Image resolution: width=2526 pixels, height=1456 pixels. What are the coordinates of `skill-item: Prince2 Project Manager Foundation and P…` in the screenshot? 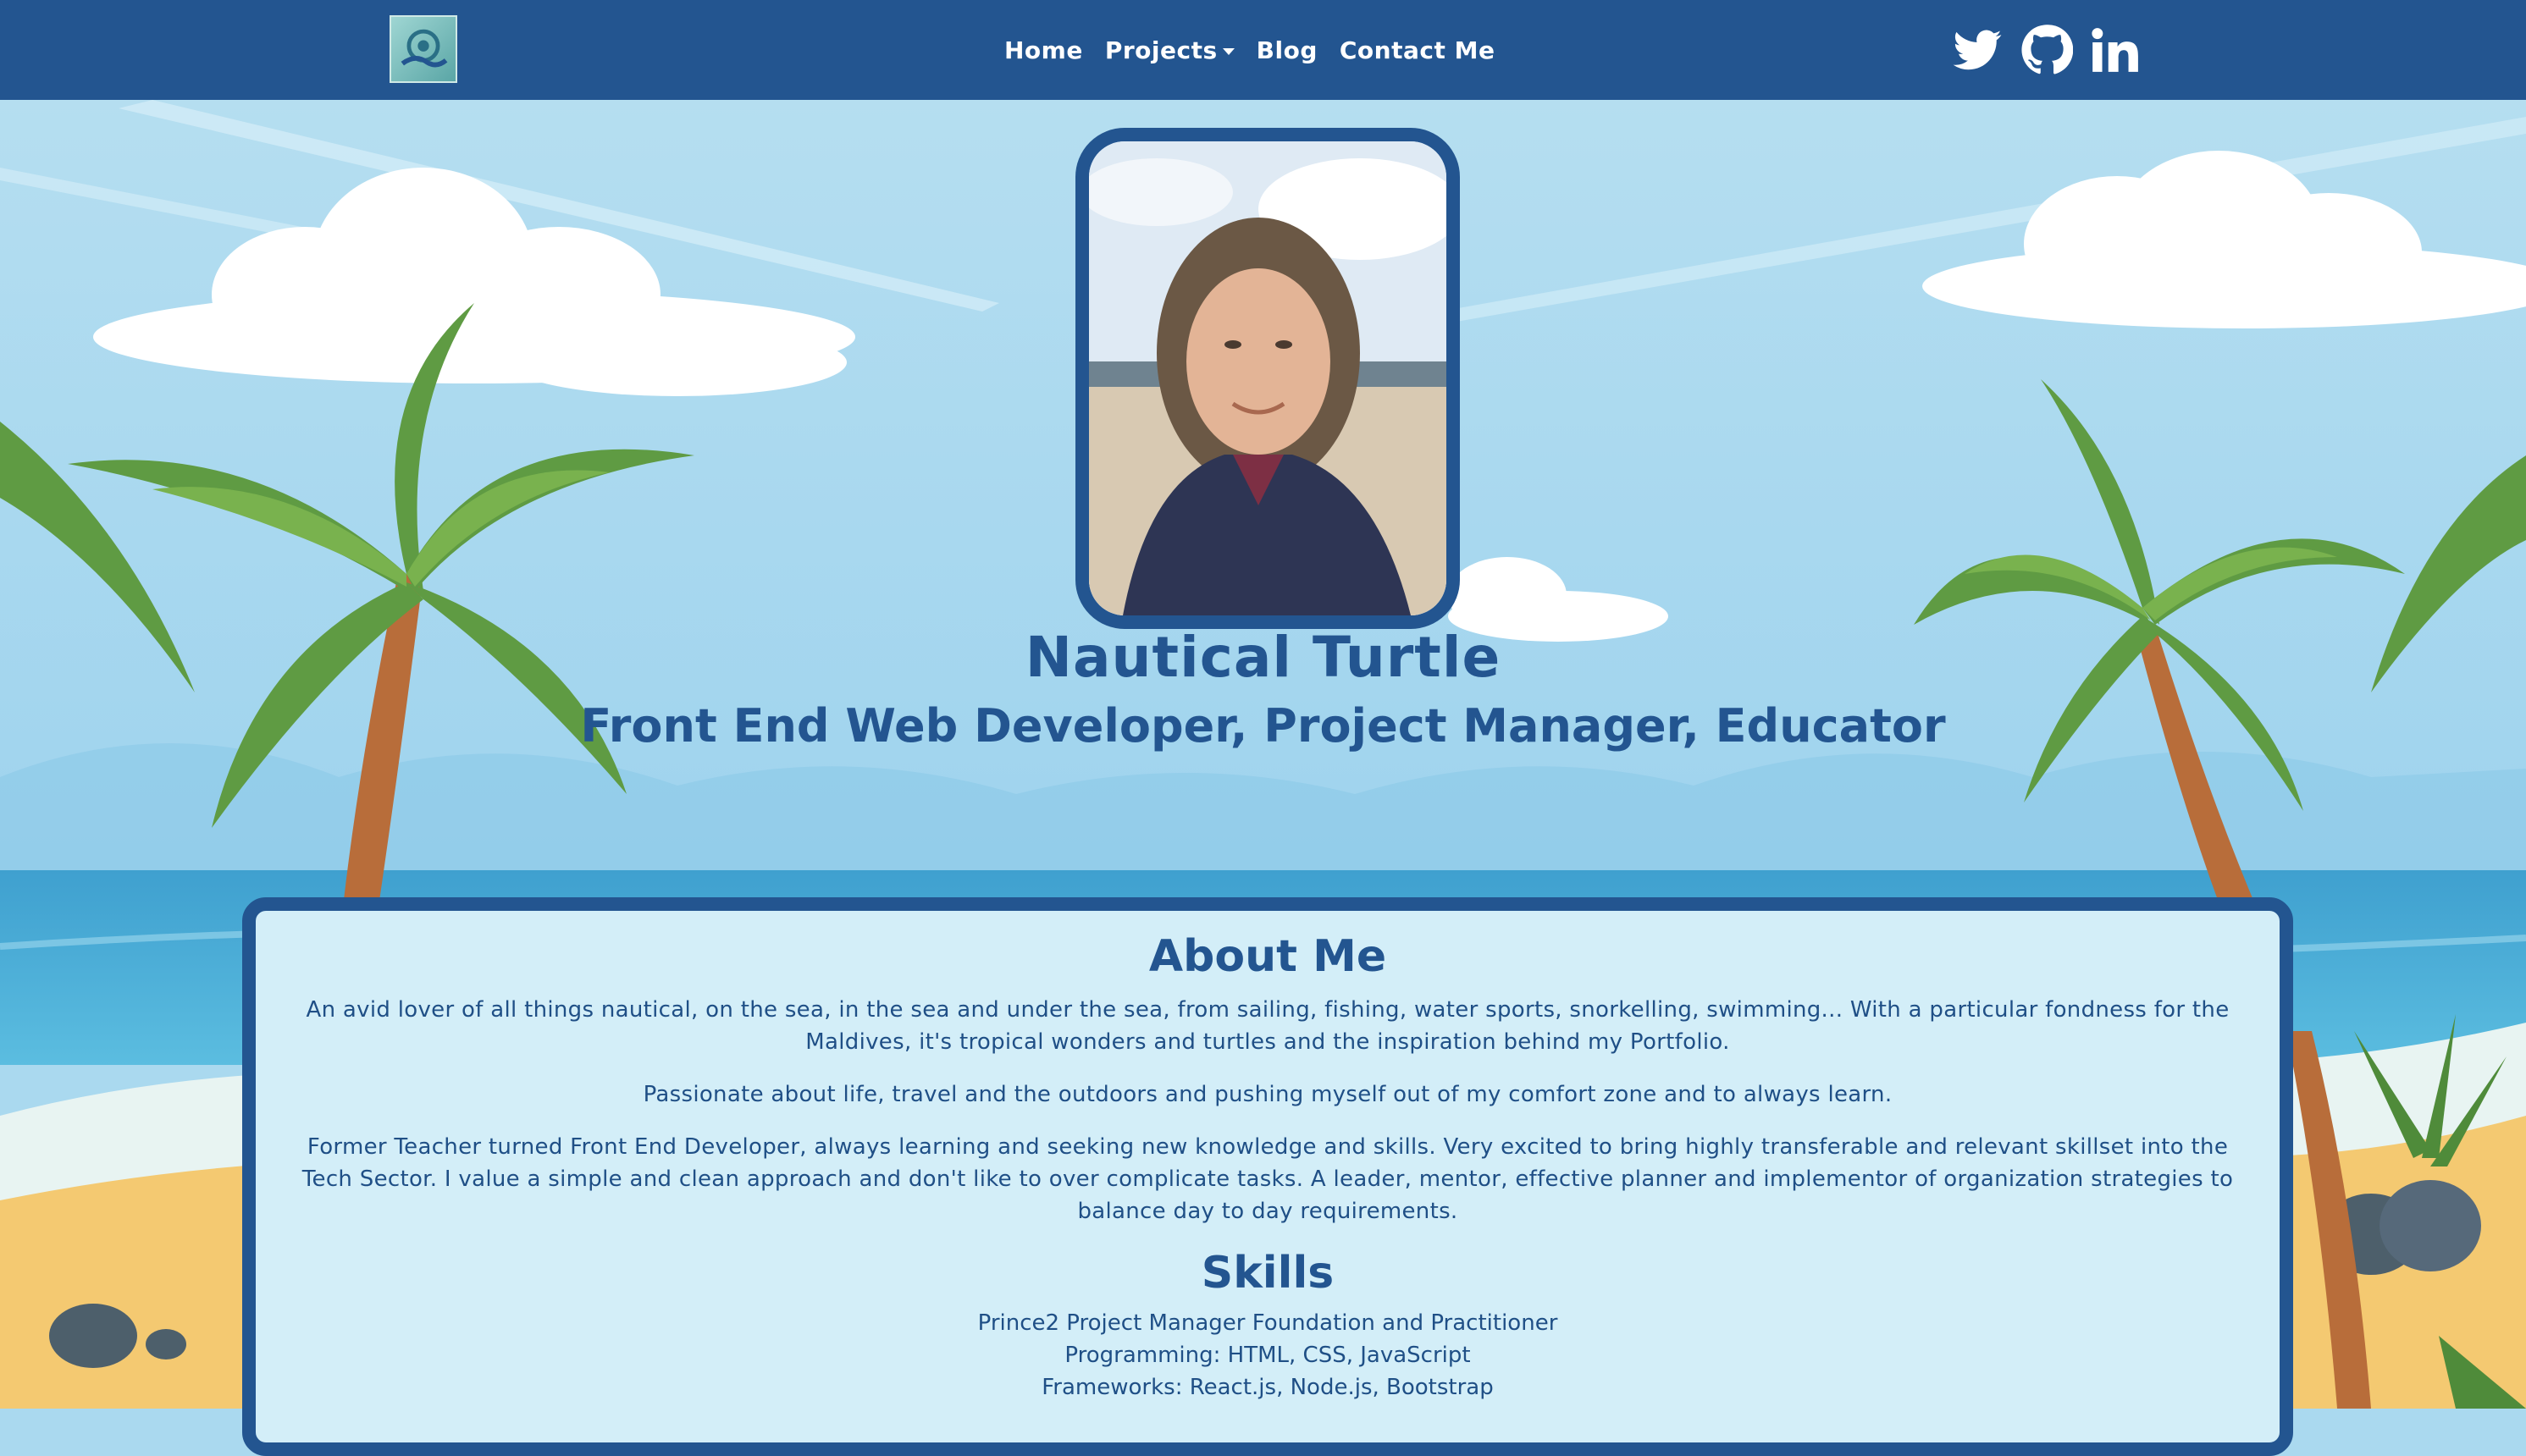 It's located at (1267, 1323).